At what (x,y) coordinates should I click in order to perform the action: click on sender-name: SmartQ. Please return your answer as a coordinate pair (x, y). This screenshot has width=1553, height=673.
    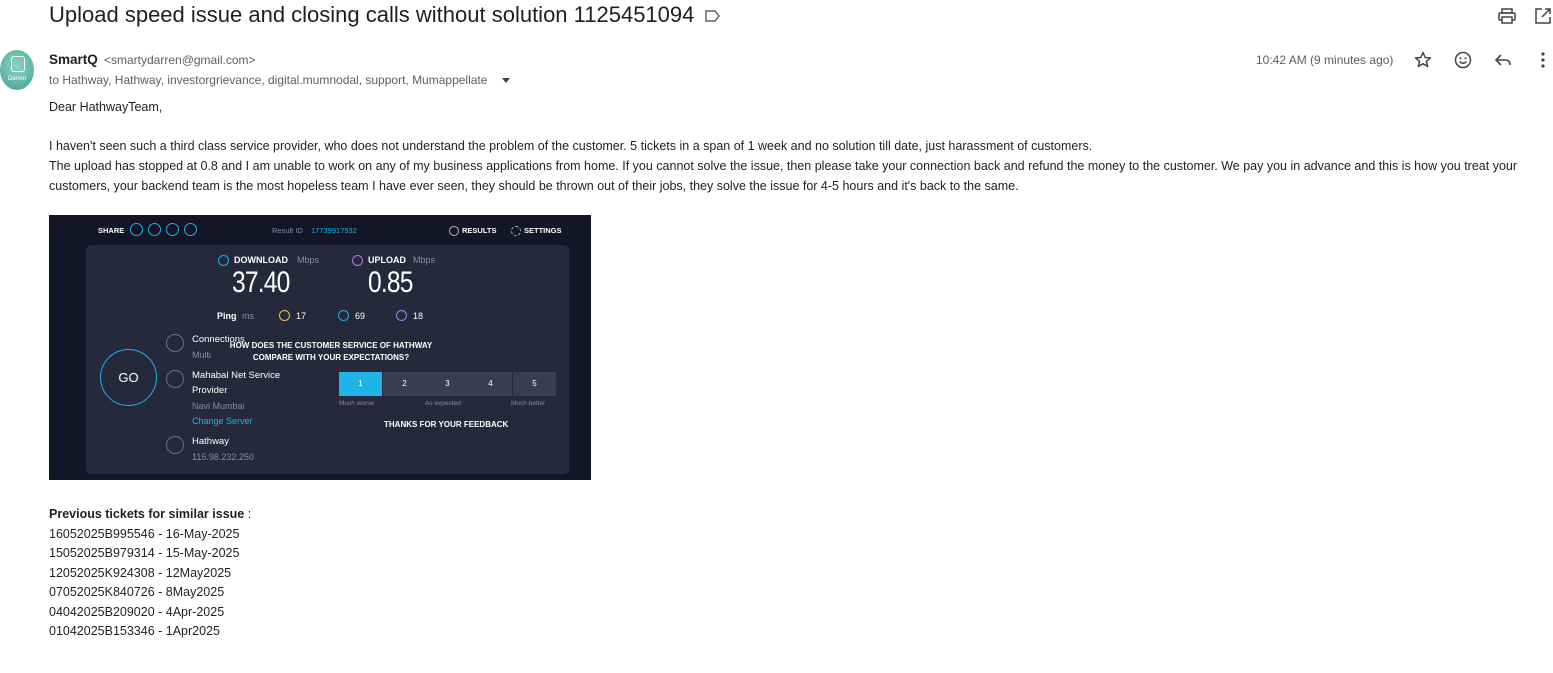
    Looking at the image, I should click on (73, 59).